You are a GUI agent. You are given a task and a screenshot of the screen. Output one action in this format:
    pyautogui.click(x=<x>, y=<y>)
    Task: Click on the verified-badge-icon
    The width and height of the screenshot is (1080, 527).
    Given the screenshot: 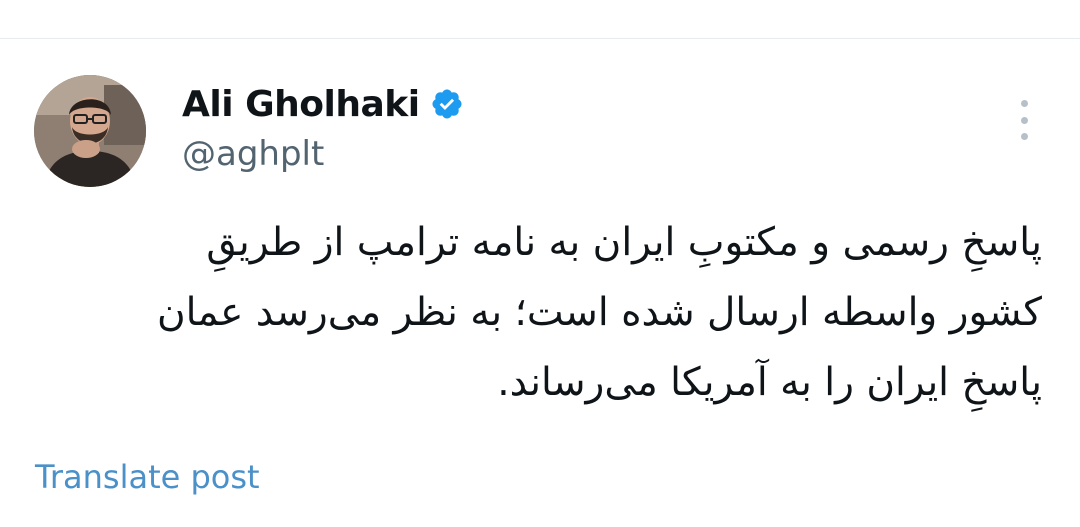 What is the action you would take?
    pyautogui.click(x=447, y=104)
    